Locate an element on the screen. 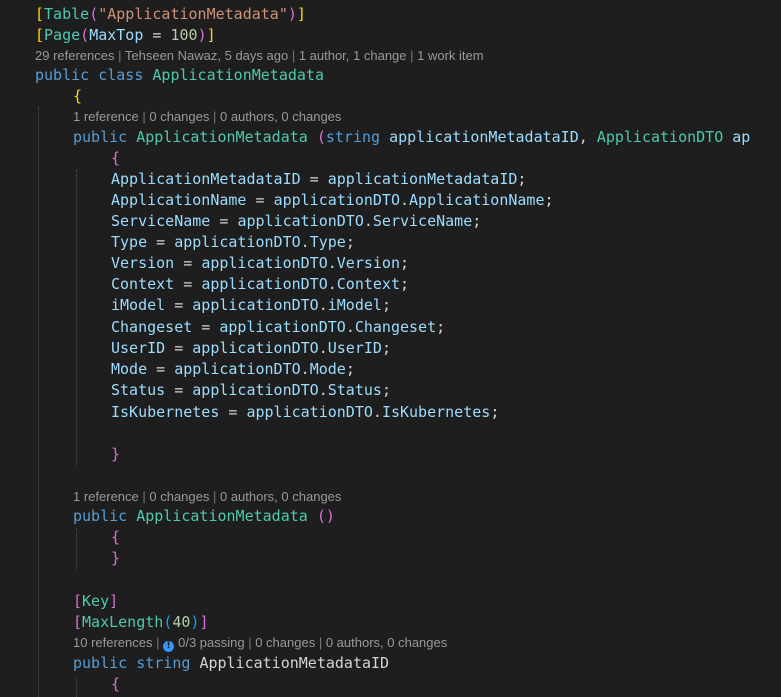 The width and height of the screenshot is (781, 697). info-icon: ! is located at coordinates (169, 646).